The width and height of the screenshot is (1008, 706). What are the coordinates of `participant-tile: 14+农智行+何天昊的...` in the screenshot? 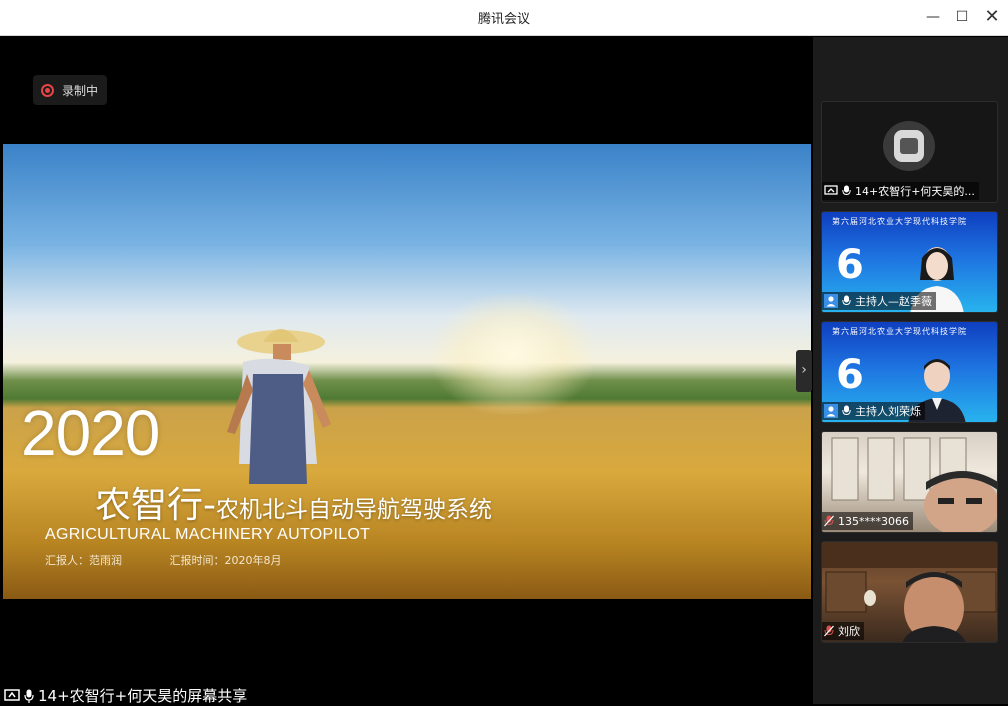 It's located at (909, 152).